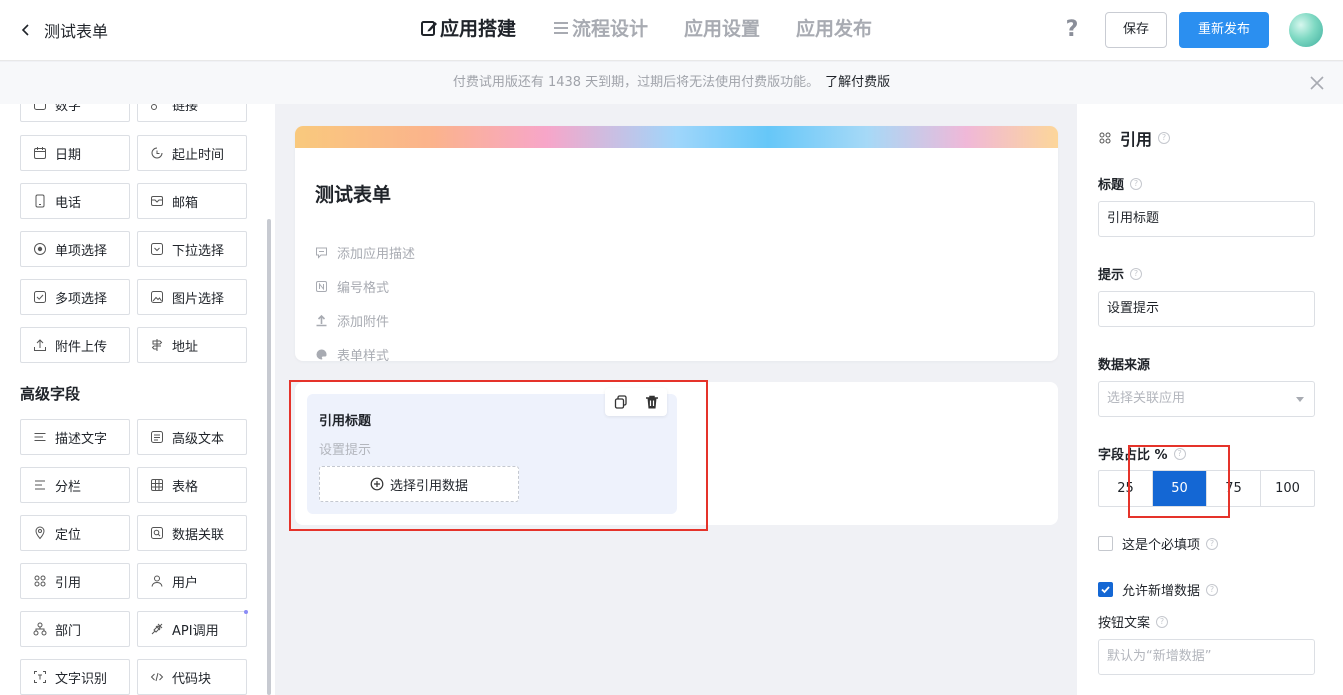 The height and width of the screenshot is (695, 1343). I want to click on number-format-icon, so click(321, 286).